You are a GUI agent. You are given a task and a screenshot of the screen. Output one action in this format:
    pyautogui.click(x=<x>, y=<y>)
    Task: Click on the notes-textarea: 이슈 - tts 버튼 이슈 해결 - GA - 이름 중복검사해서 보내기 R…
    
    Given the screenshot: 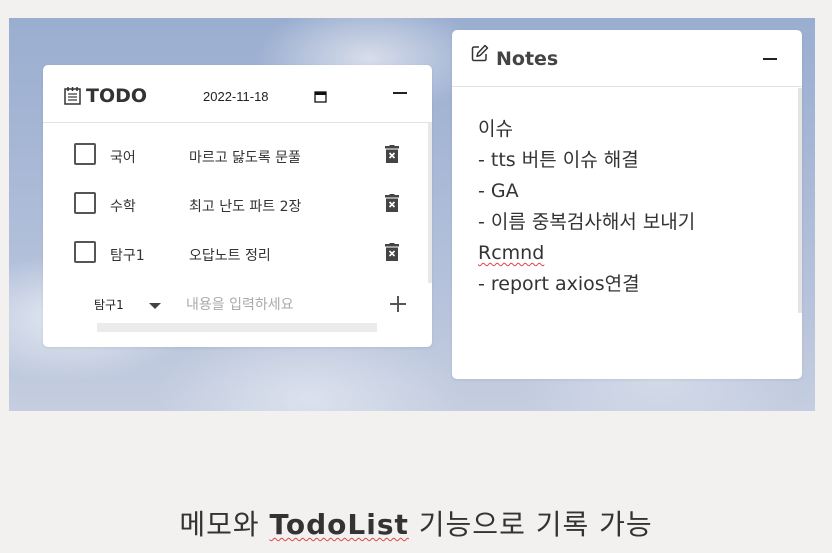 What is the action you would take?
    pyautogui.click(x=633, y=207)
    